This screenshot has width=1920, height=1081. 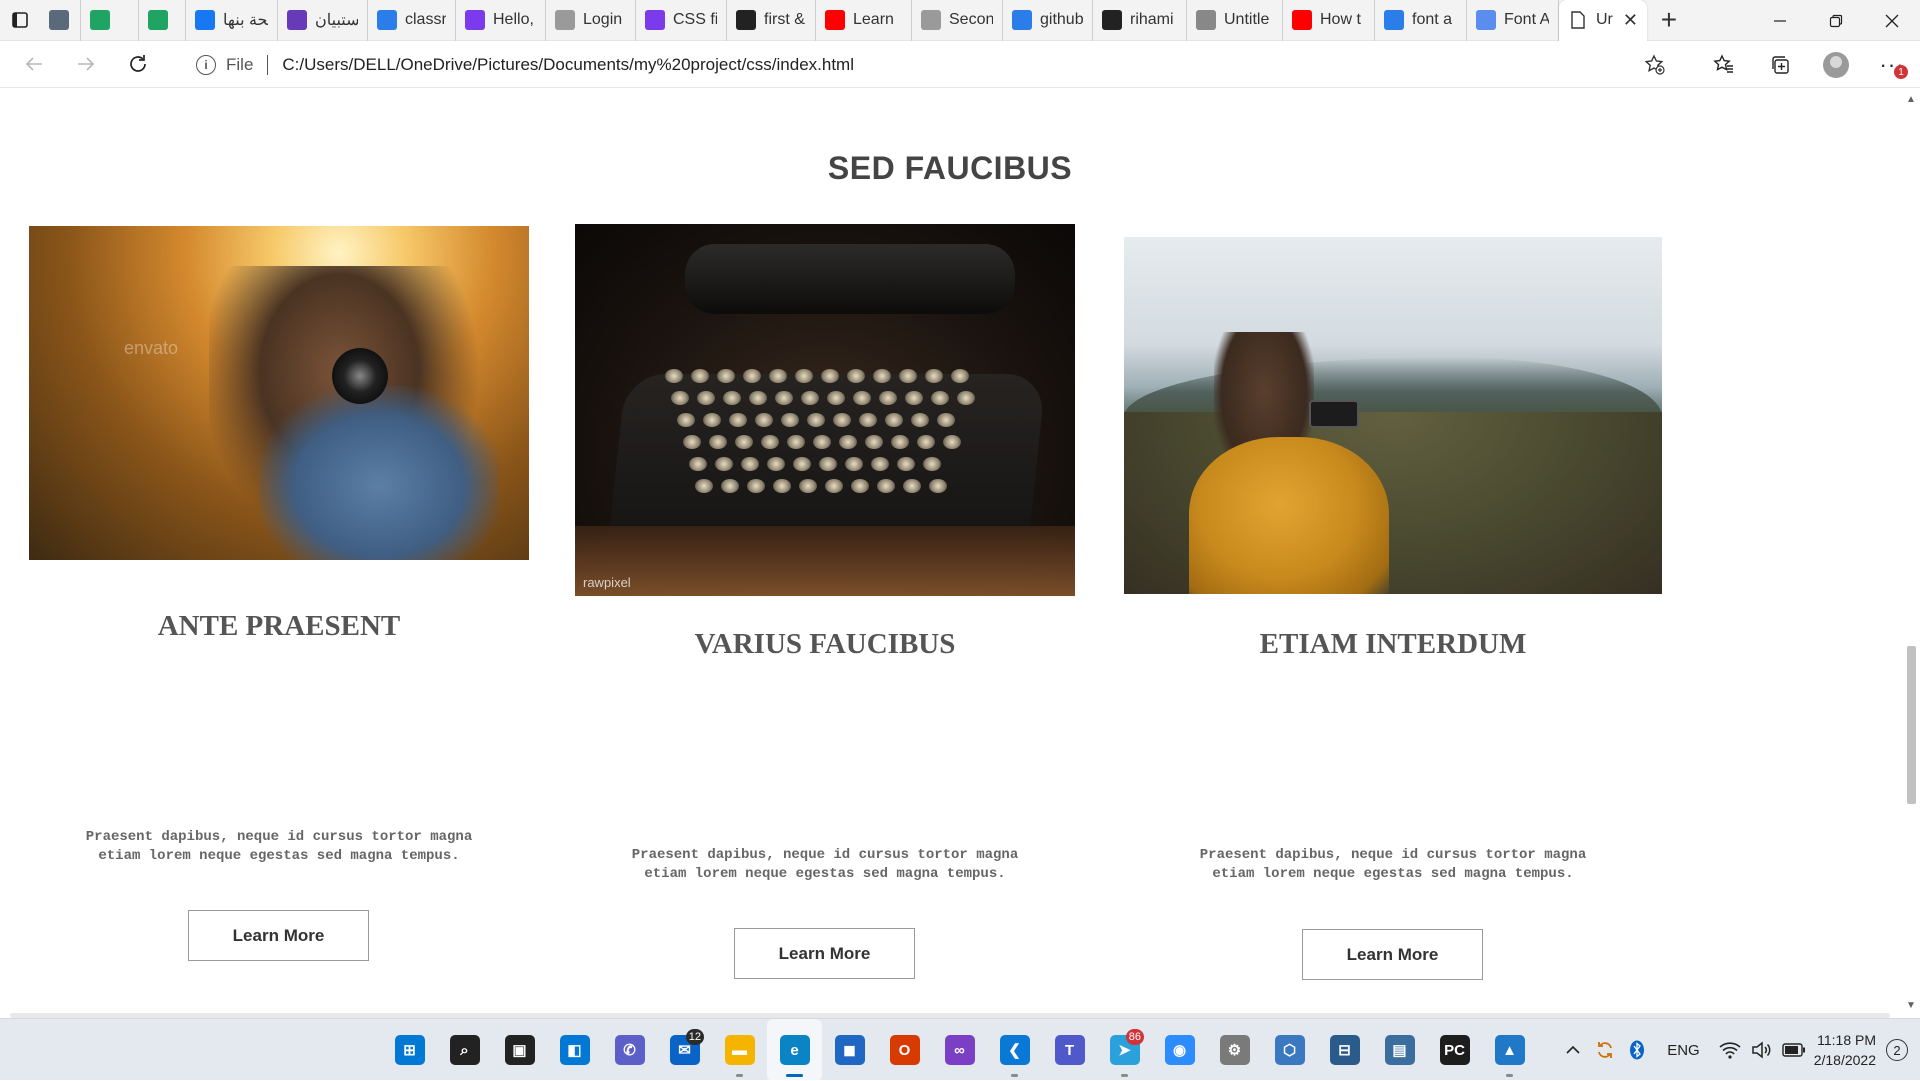 What do you see at coordinates (904, 1050) in the screenshot?
I see `taskbar-app-office: O` at bounding box center [904, 1050].